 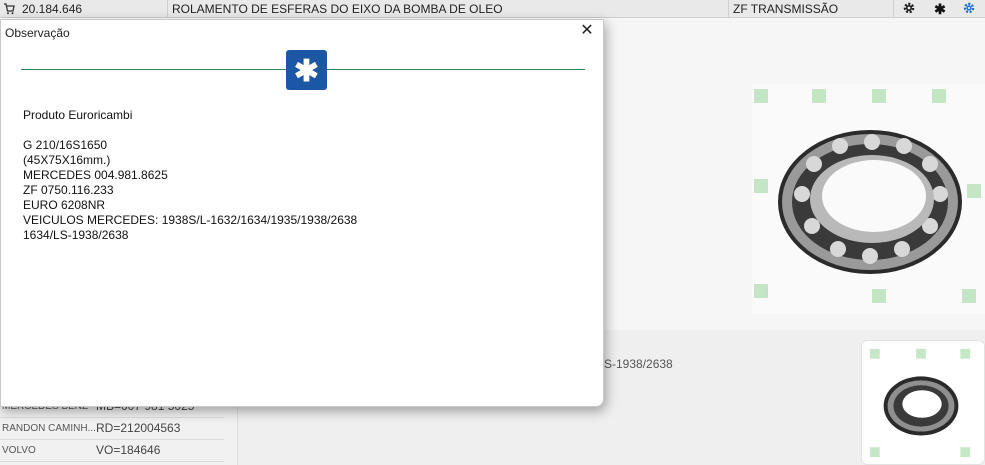 What do you see at coordinates (68, 190) in the screenshot?
I see `observation-line: ZF 0750.116.233` at bounding box center [68, 190].